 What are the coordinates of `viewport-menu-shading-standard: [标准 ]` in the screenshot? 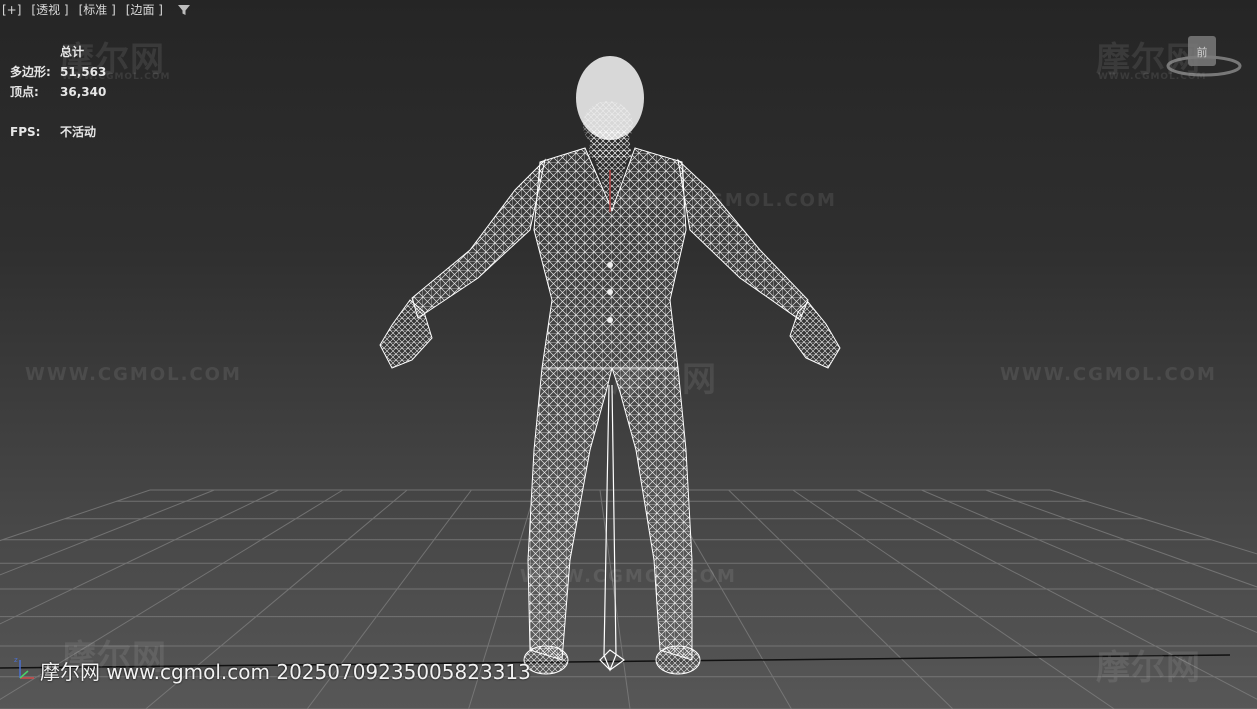 It's located at (97, 10).